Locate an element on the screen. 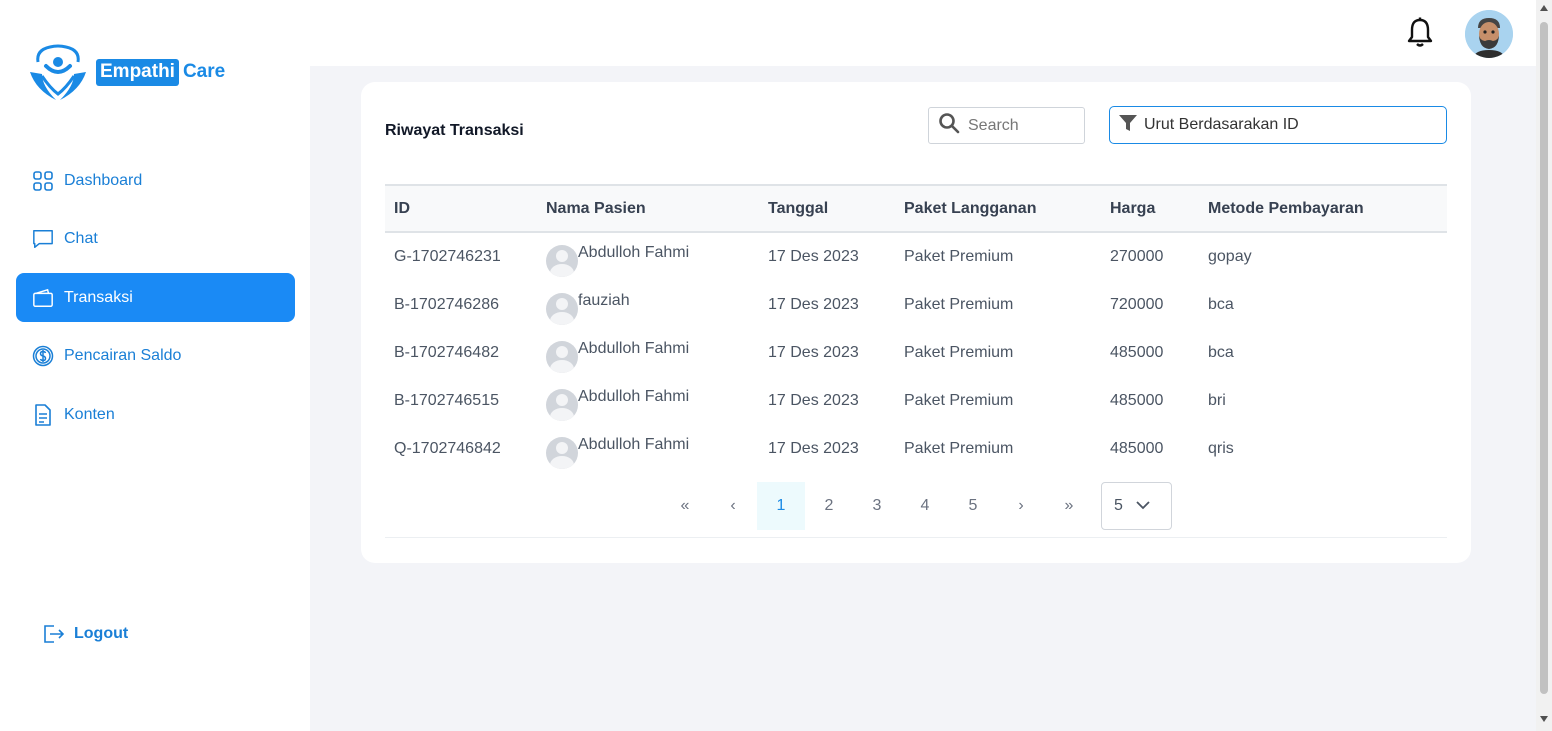 Image resolution: width=1552 pixels, height=731 pixels. user-avatar is located at coordinates (1489, 34).